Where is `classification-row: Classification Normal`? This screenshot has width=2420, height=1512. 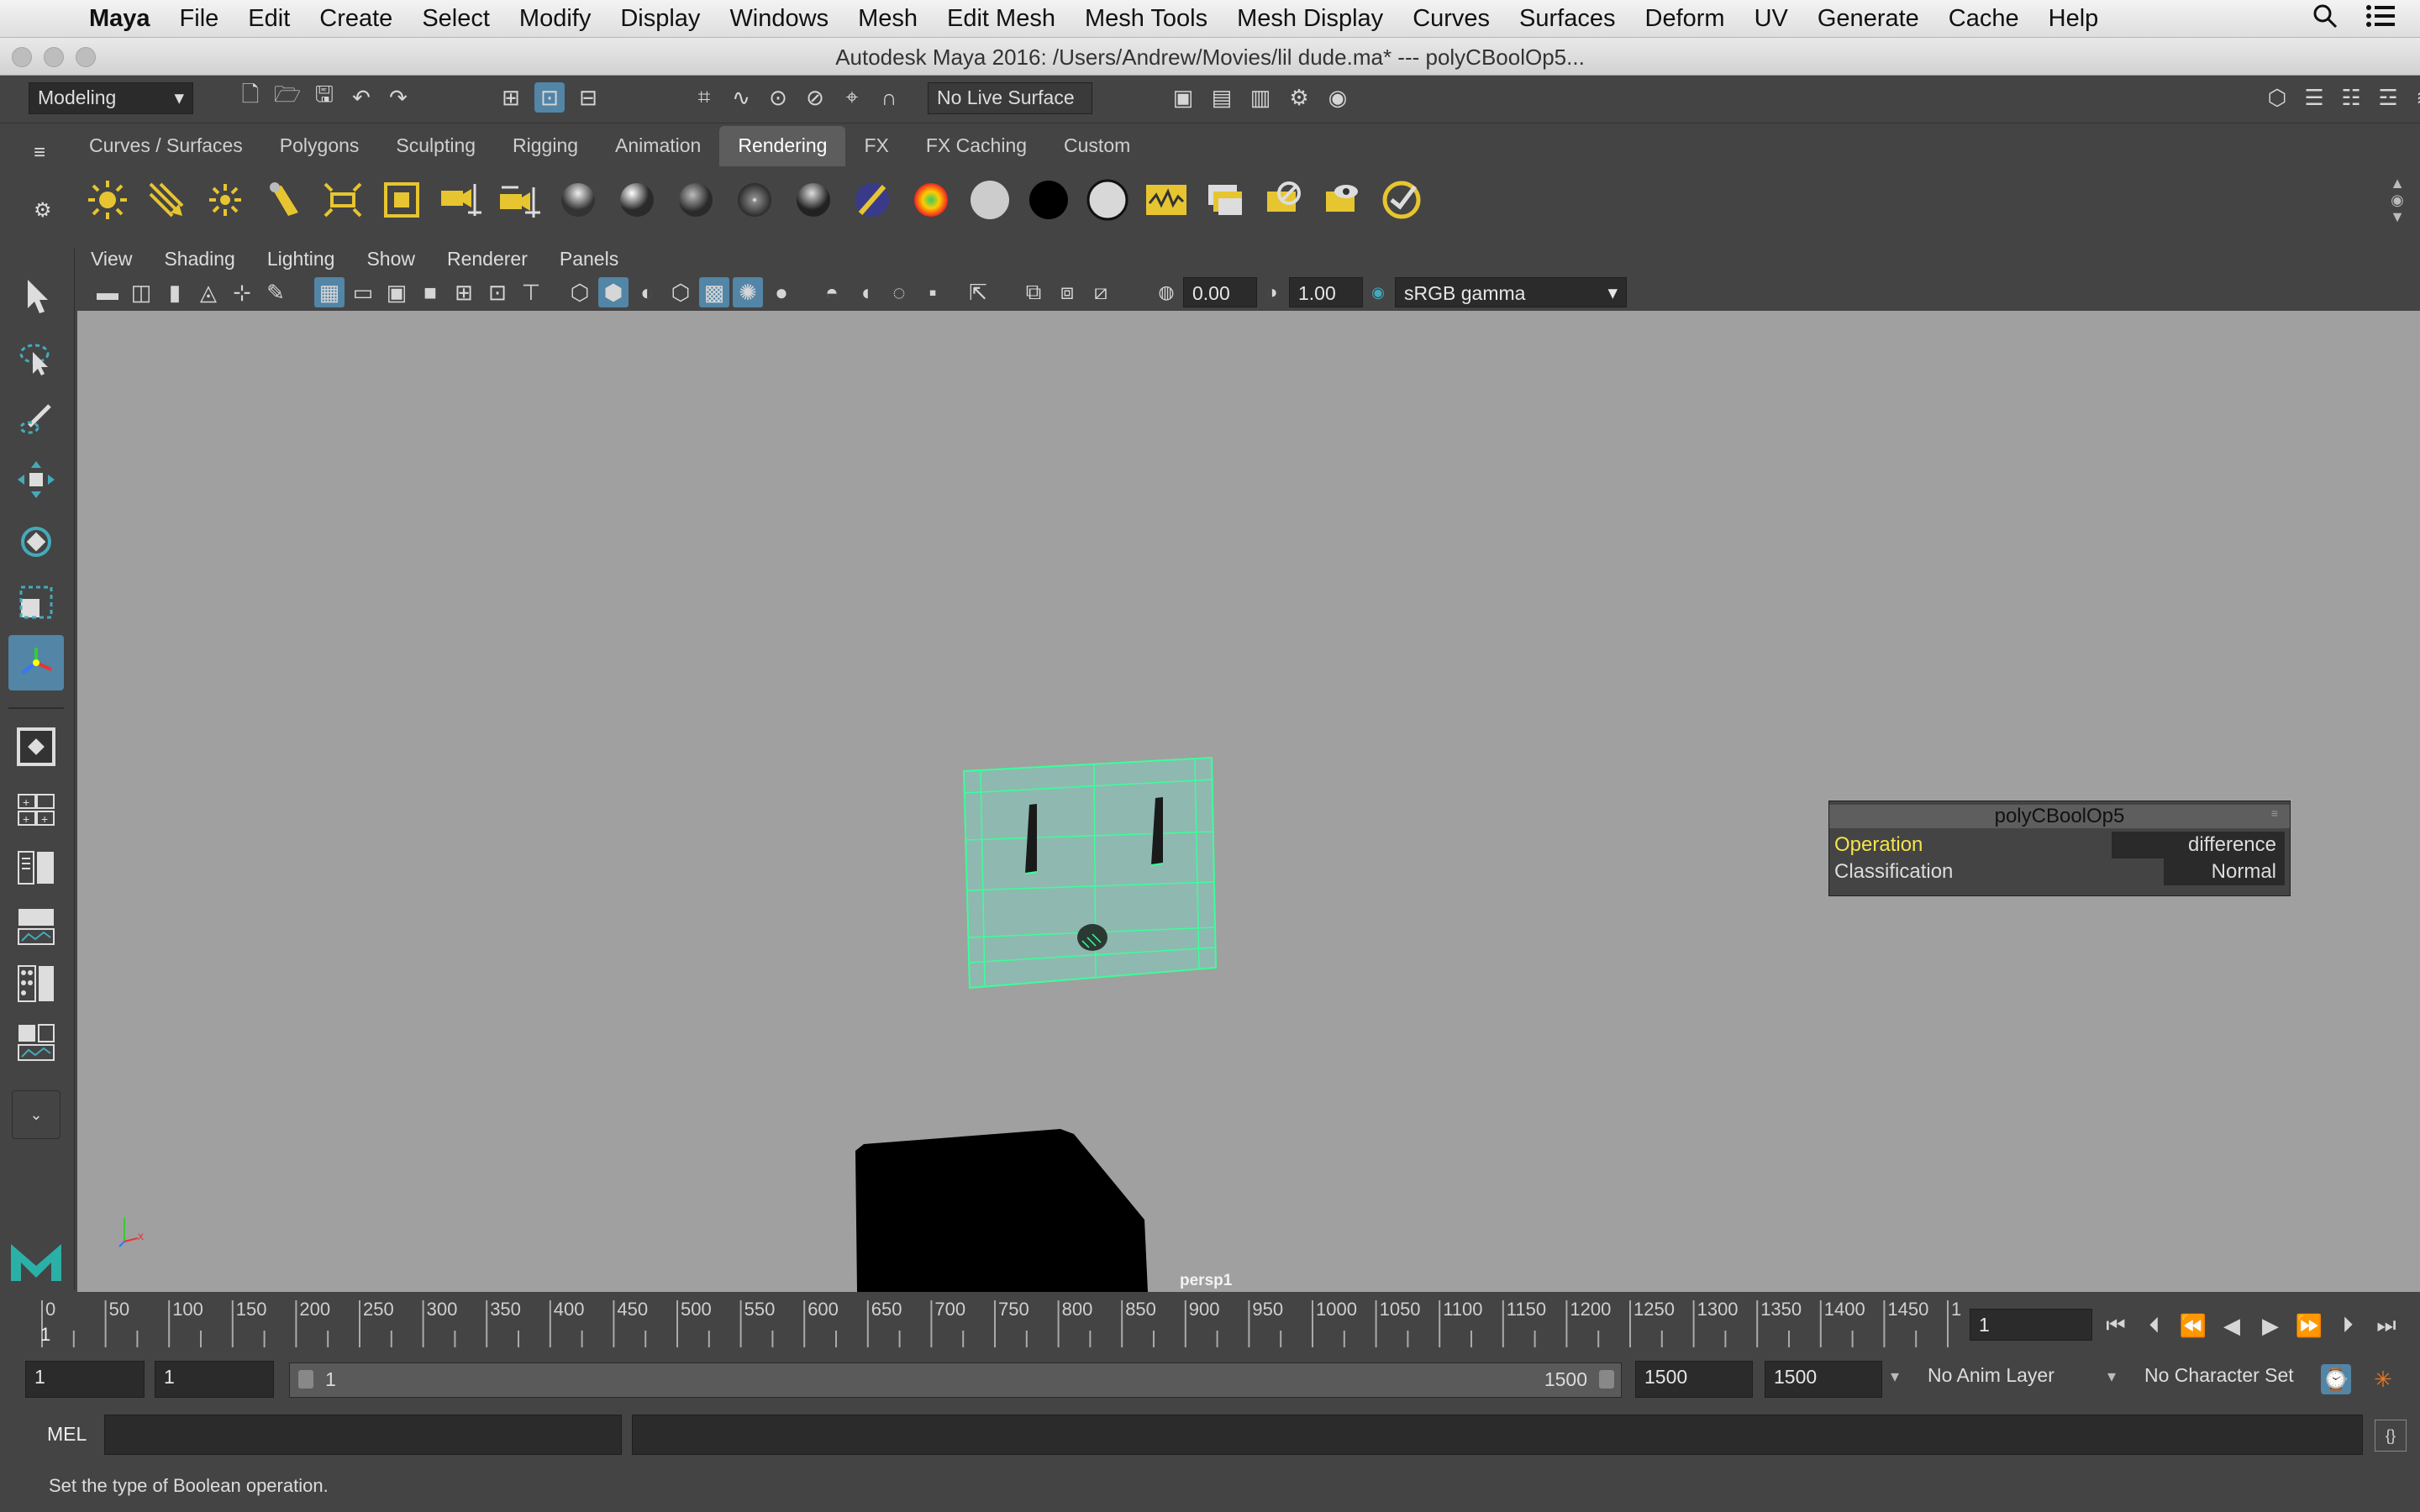 classification-row: Classification Normal is located at coordinates (2059, 871).